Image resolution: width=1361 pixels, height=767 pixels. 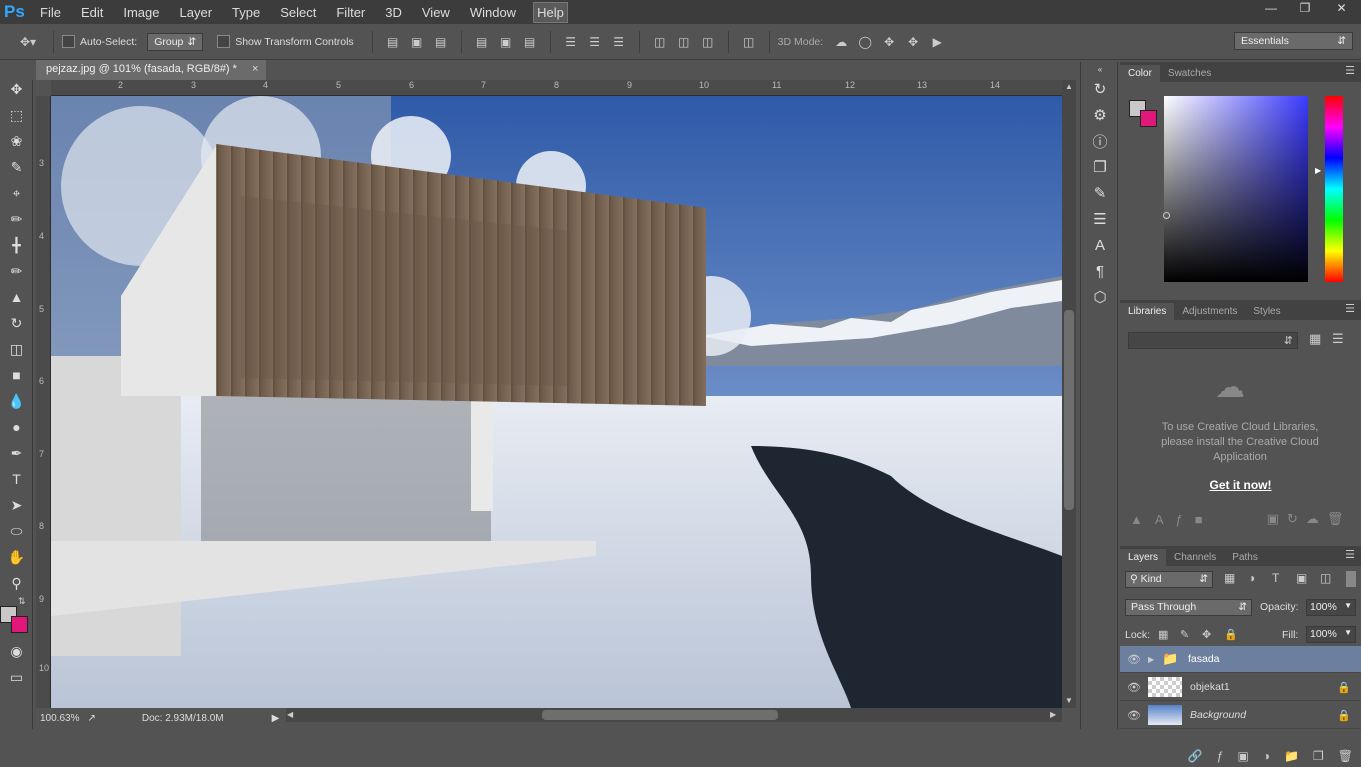 I want to click on scroll-left-icon: ◀, so click(x=290, y=714).